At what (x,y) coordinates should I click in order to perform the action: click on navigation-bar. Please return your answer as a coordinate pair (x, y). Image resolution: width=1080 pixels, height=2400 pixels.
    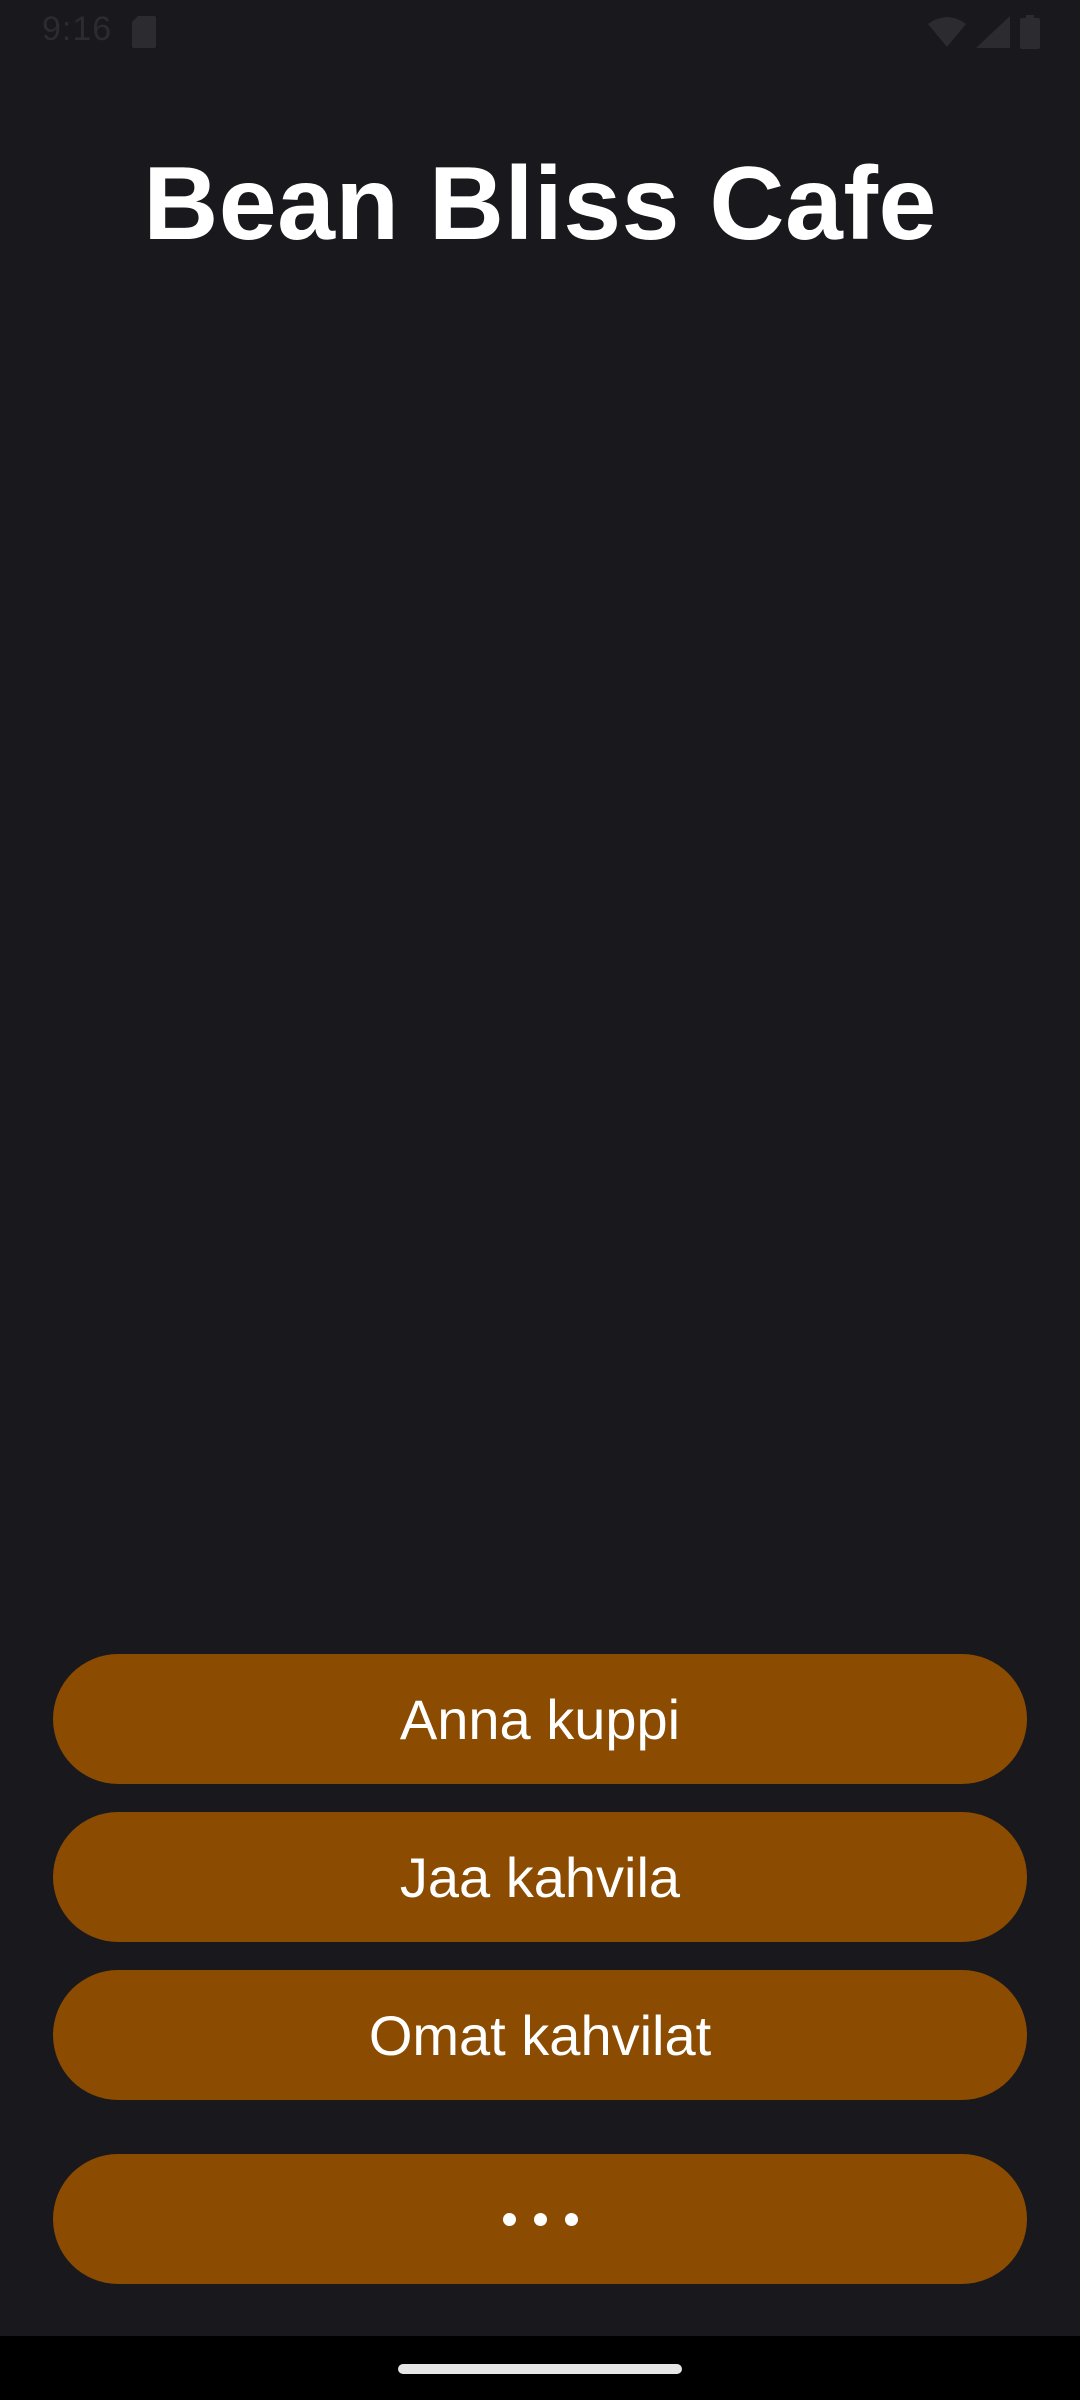
    Looking at the image, I should click on (540, 2368).